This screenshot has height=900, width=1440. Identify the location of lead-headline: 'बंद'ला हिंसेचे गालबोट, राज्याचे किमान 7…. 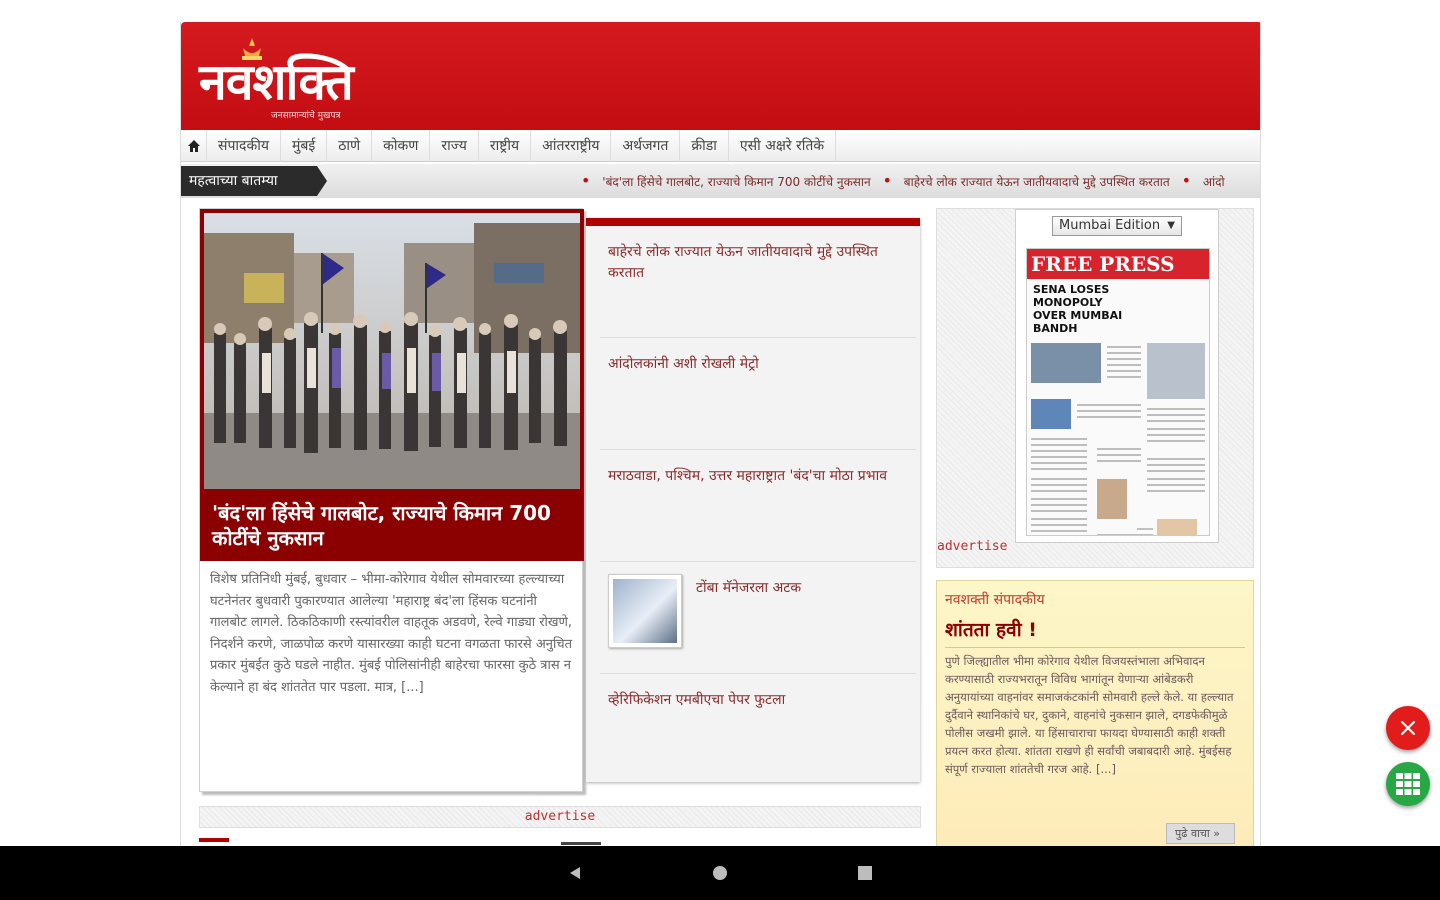
(392, 527).